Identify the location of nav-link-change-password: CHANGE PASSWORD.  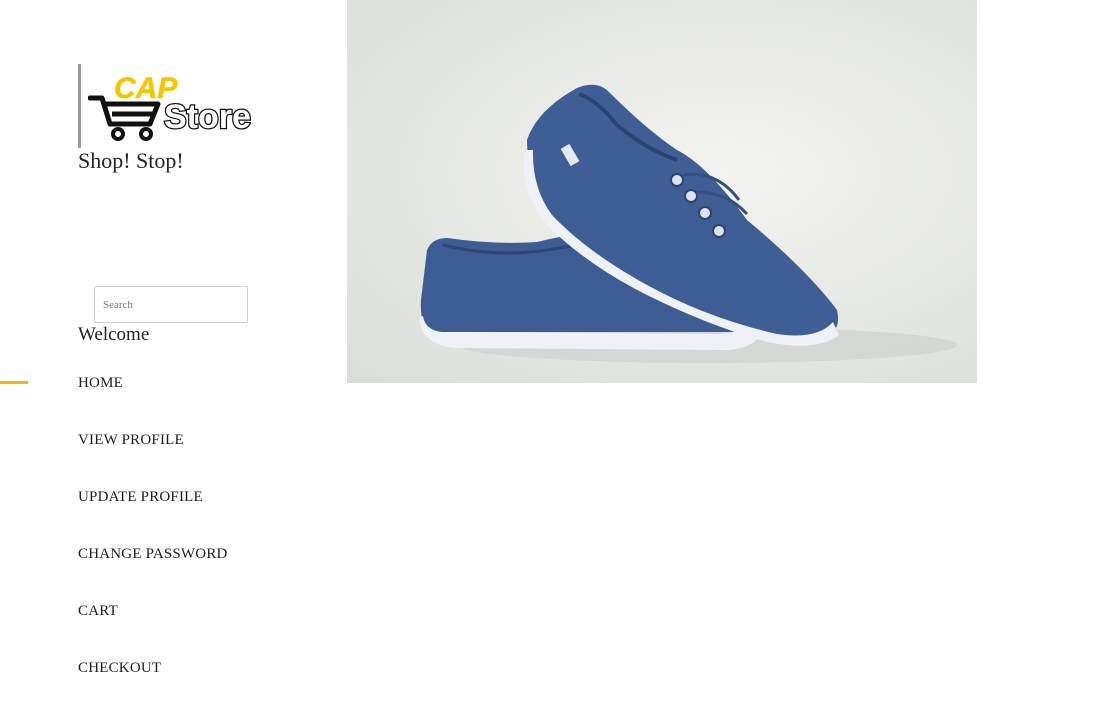
(153, 554).